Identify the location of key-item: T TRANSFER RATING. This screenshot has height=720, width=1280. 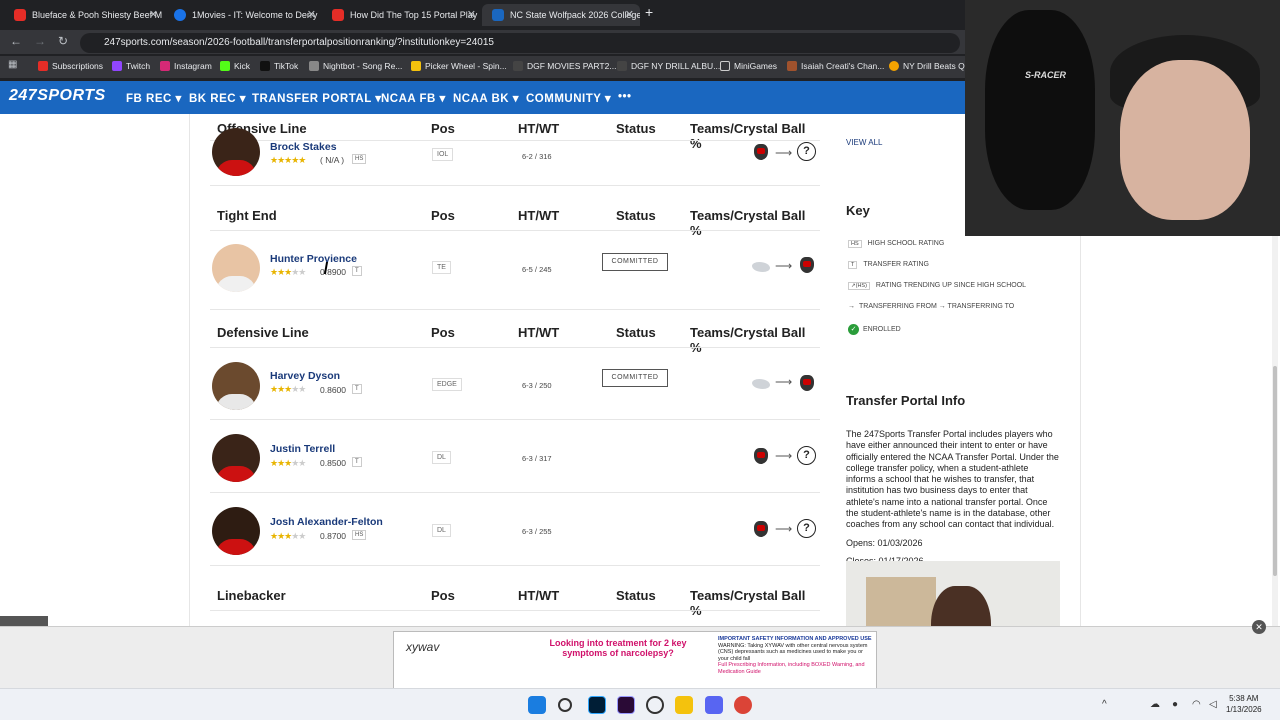
(888, 265).